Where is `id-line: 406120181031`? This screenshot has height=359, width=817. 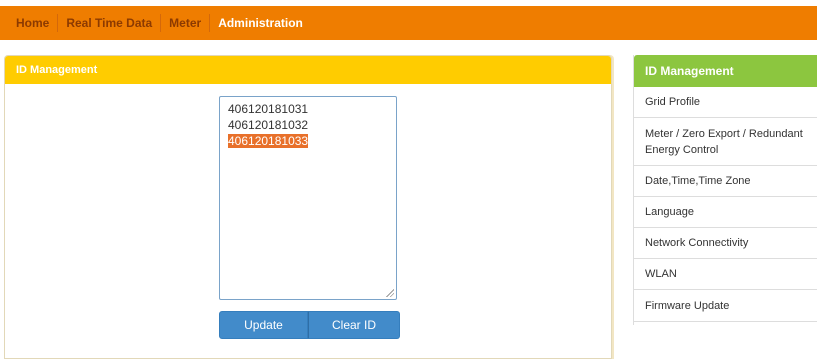 id-line: 406120181031 is located at coordinates (268, 109).